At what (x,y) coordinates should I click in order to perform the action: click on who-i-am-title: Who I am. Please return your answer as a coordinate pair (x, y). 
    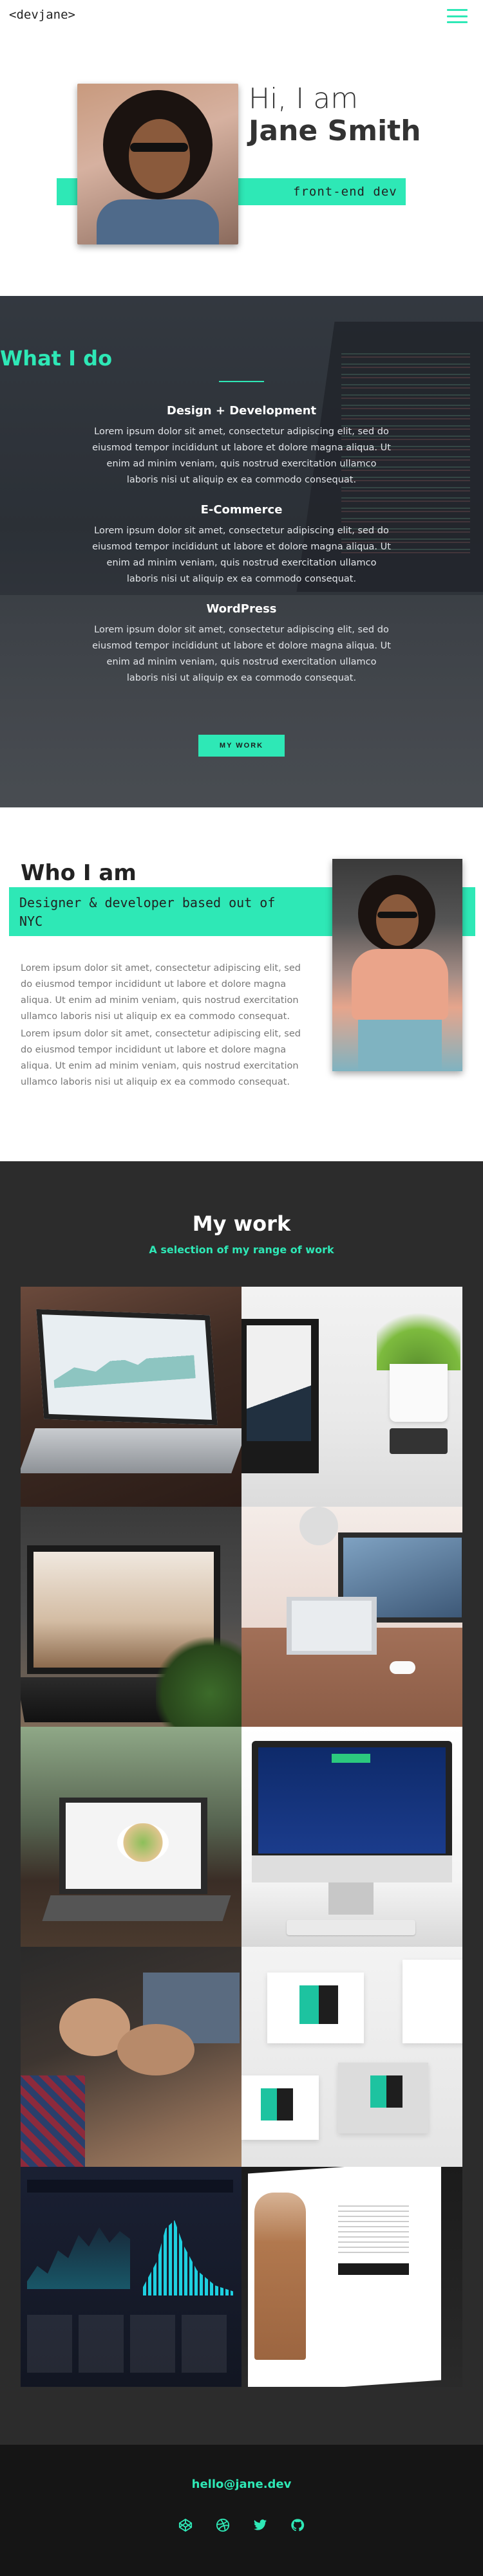
    Looking at the image, I should click on (79, 873).